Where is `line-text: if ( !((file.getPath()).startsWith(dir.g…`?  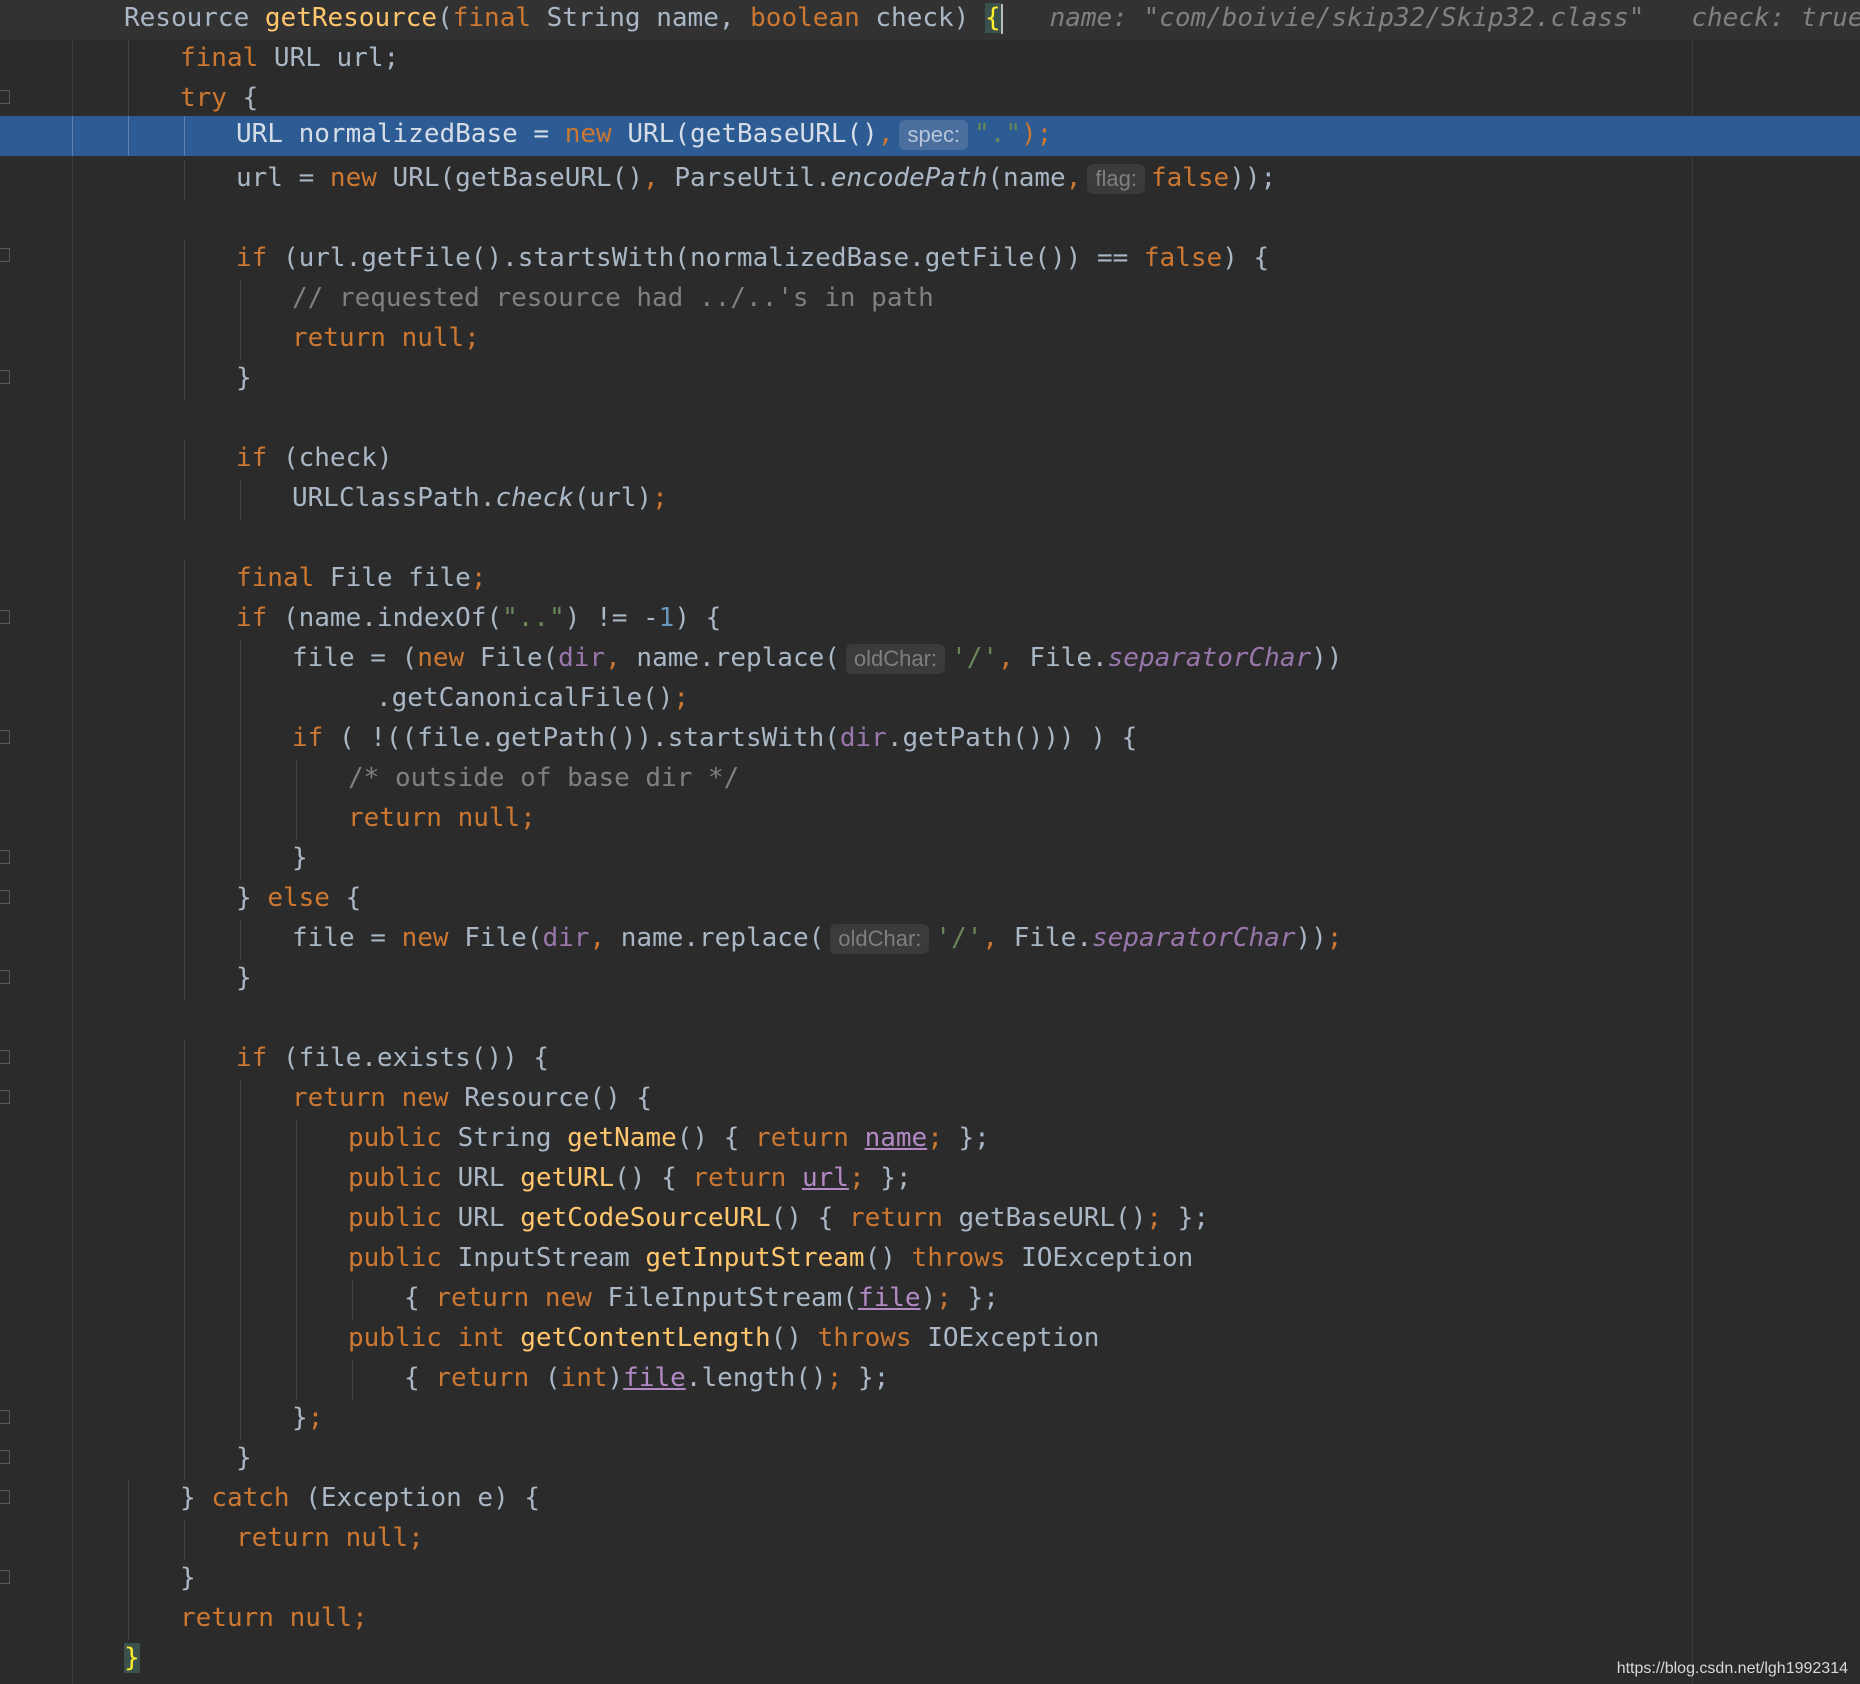
line-text: if ( !((file.getPath()).startsWith(dir.g… is located at coordinates (715, 738).